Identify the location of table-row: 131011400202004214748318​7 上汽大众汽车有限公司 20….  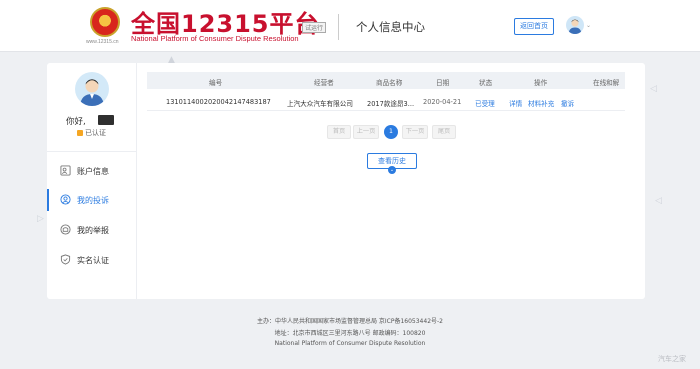
(386, 102).